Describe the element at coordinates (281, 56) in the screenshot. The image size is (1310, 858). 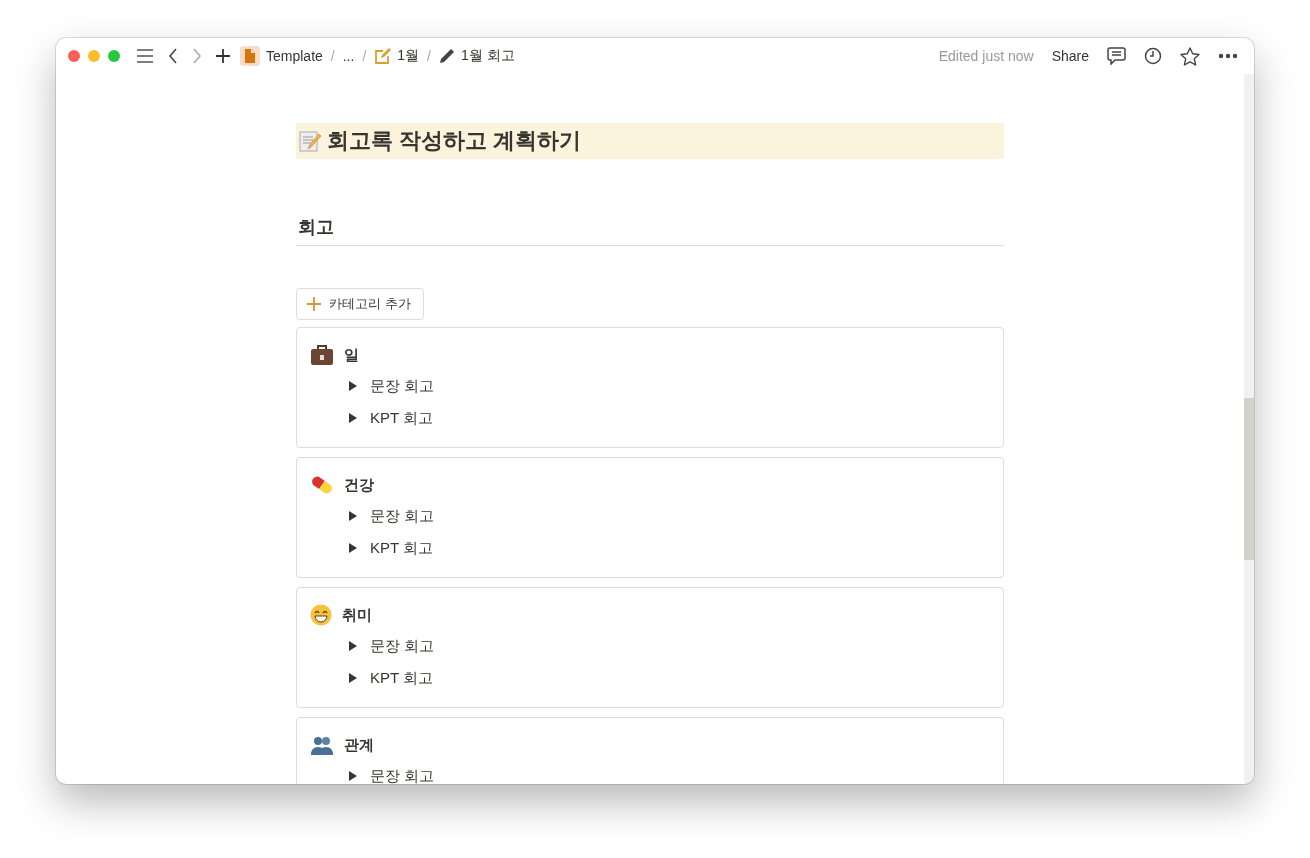
I see `breadcrumb-link: Template` at that location.